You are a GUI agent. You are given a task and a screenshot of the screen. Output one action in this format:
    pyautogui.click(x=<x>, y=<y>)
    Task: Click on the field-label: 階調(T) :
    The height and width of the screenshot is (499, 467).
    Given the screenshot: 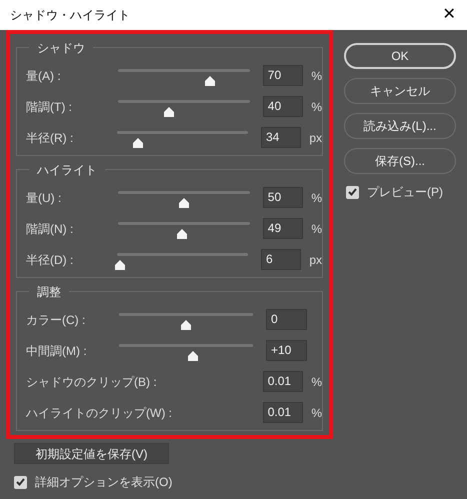 What is the action you would take?
    pyautogui.click(x=49, y=107)
    